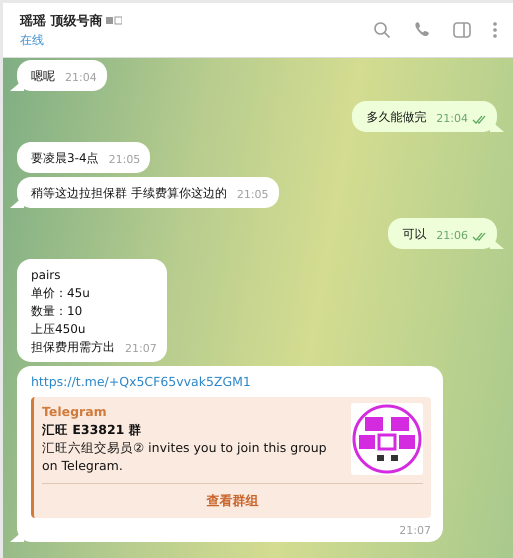 The height and width of the screenshot is (558, 513). What do you see at coordinates (92, 430) in the screenshot?
I see `preview-title: 汇旺 E33821 群` at bounding box center [92, 430].